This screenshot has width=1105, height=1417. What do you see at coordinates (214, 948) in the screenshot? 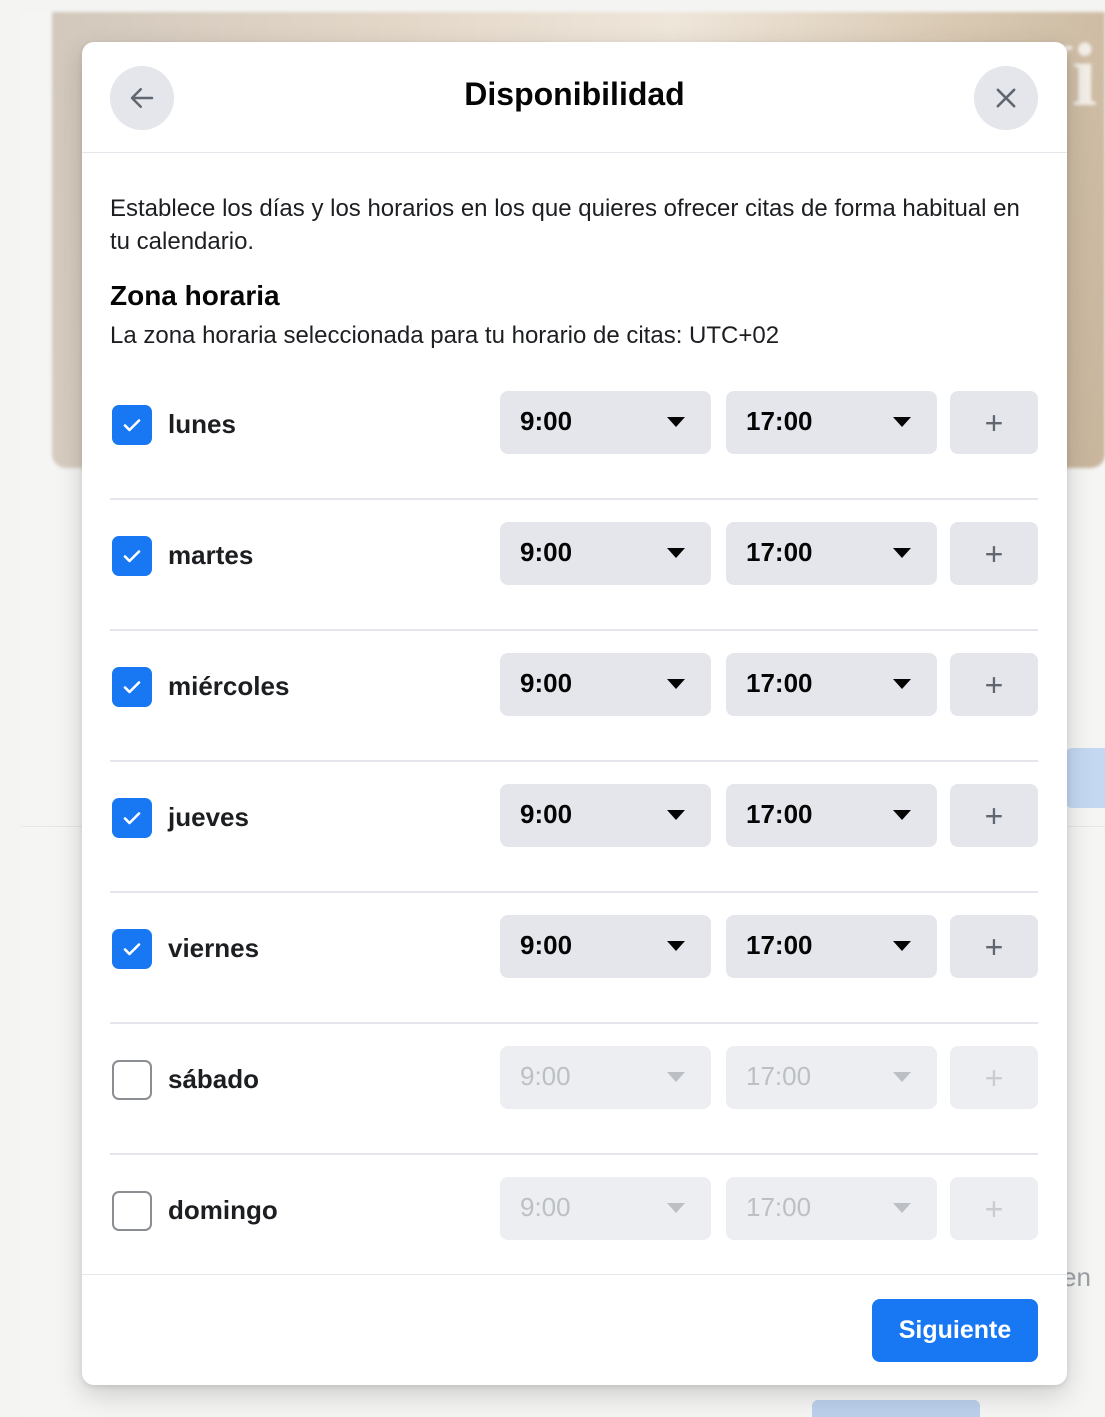
I see `day-label: viernes` at bounding box center [214, 948].